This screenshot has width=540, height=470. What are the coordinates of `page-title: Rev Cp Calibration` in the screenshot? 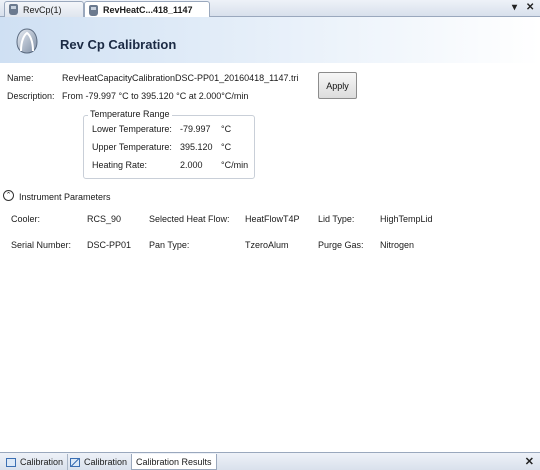 It's located at (118, 44).